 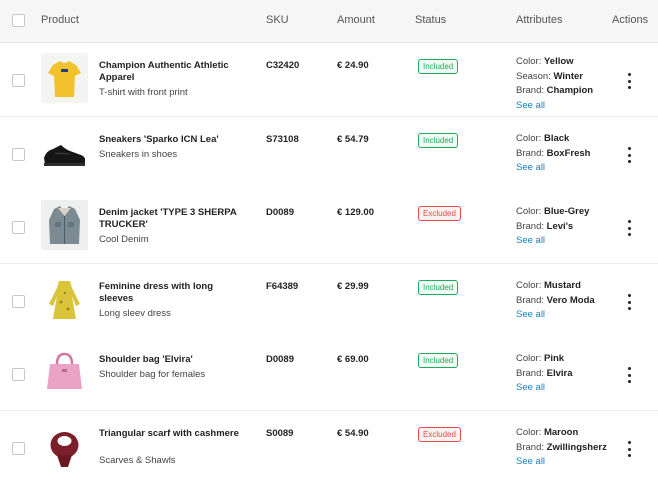 What do you see at coordinates (559, 373) in the screenshot?
I see `attribute-value: Elvira` at bounding box center [559, 373].